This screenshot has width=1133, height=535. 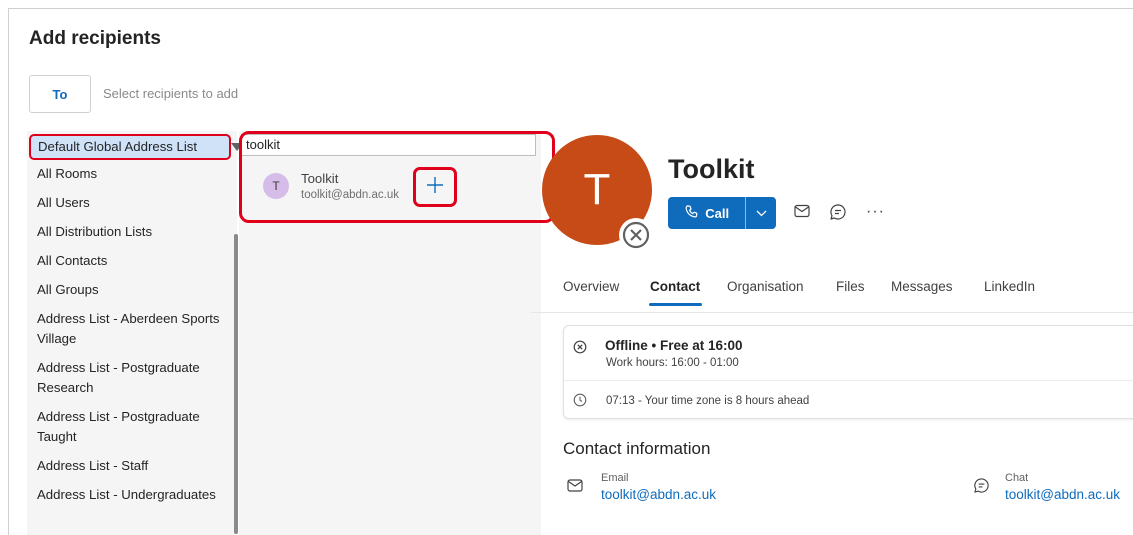 I want to click on tab-linkedin: LinkedIn, so click(x=1009, y=286).